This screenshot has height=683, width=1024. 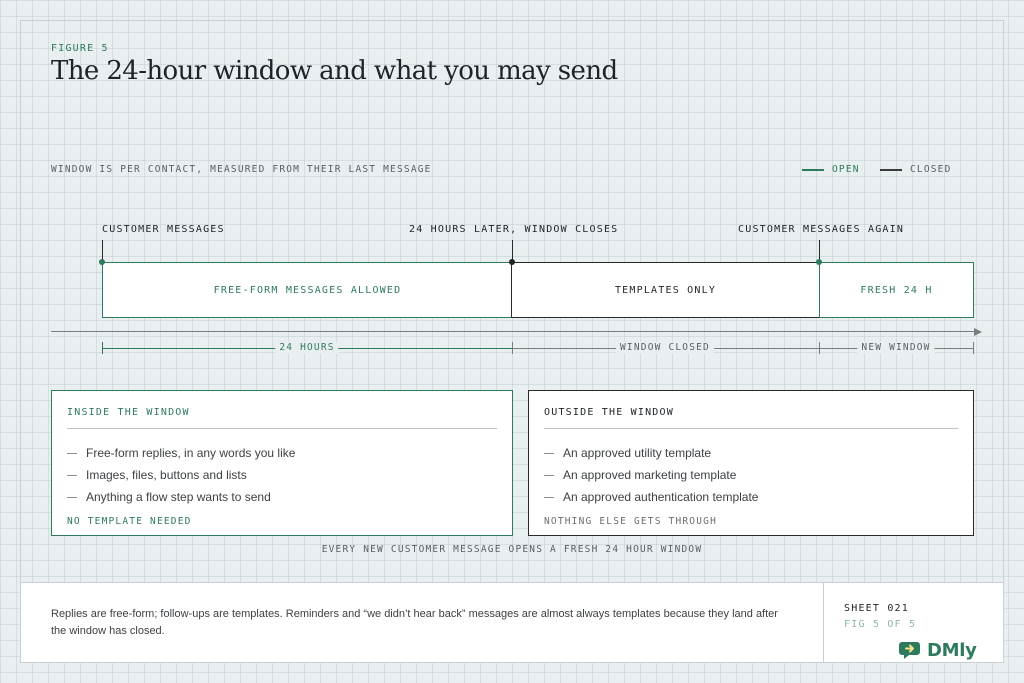 What do you see at coordinates (846, 169) in the screenshot?
I see `legend-open-label: OPEN` at bounding box center [846, 169].